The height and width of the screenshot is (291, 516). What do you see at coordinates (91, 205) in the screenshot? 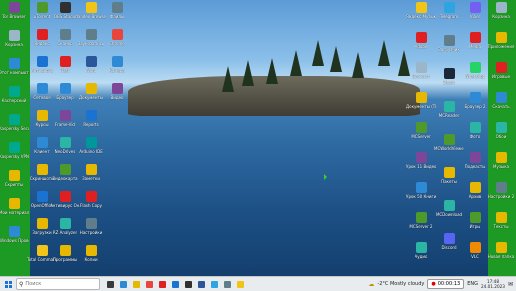
I see `desktop-shortcut: Flash Copy` at bounding box center [91, 205].